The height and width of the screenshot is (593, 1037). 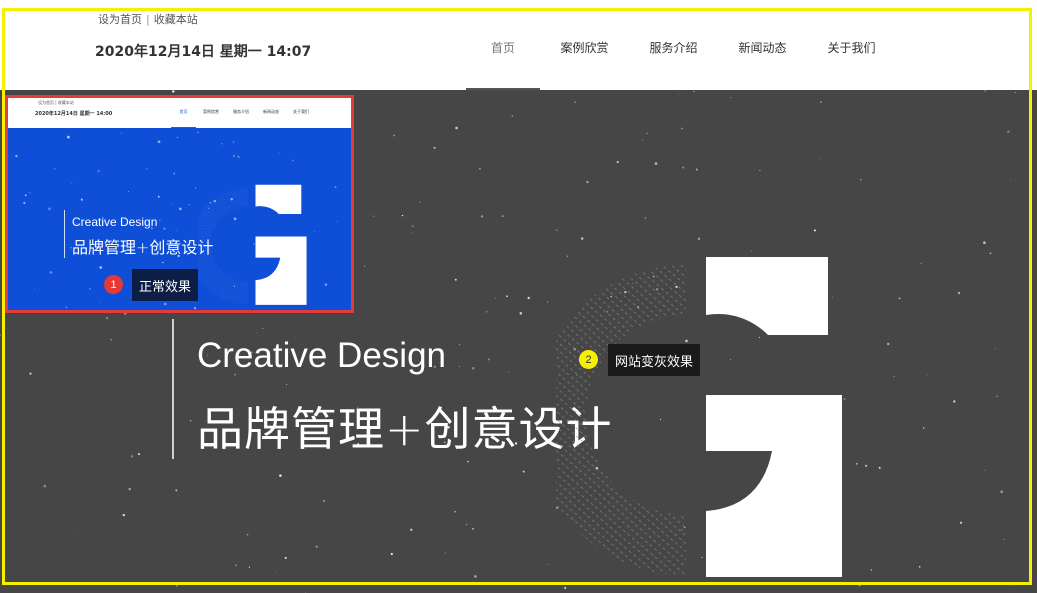 What do you see at coordinates (503, 45) in the screenshot?
I see `nav-item-home: 首页` at bounding box center [503, 45].